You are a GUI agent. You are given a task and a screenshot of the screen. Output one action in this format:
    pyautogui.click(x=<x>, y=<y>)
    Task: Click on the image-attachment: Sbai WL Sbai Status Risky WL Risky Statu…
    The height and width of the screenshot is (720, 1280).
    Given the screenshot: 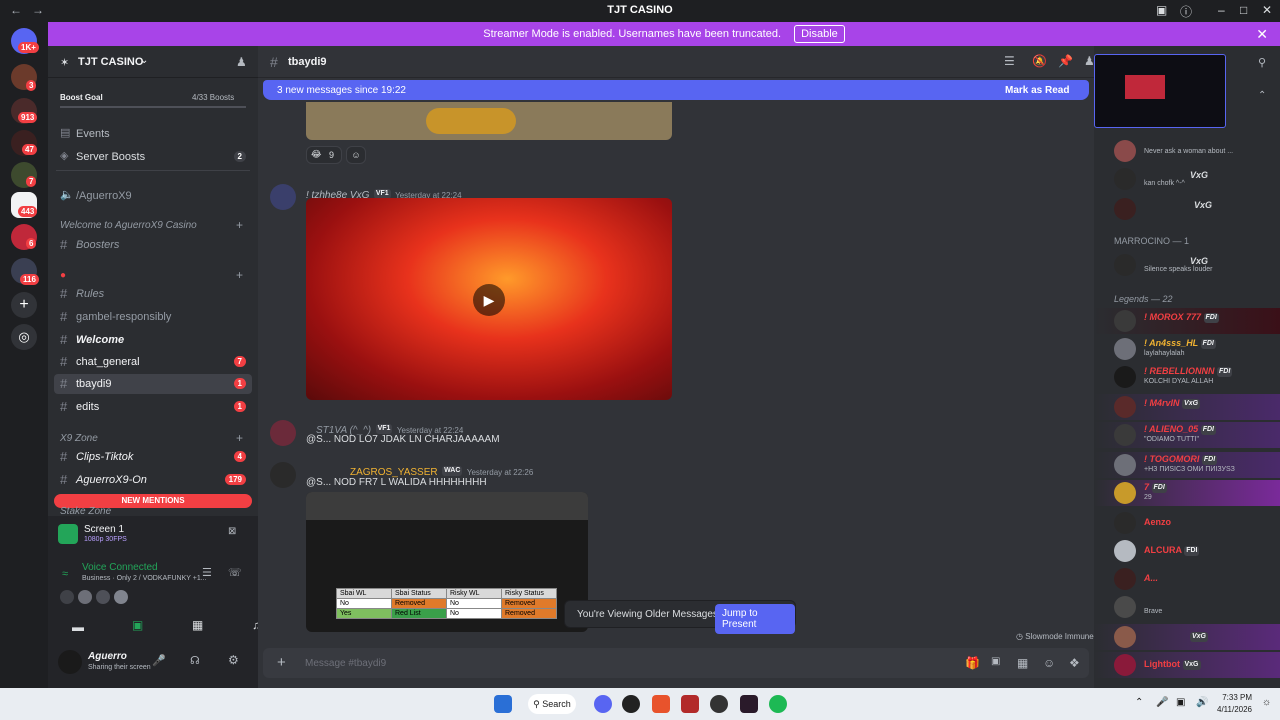 What is the action you would take?
    pyautogui.click(x=447, y=562)
    